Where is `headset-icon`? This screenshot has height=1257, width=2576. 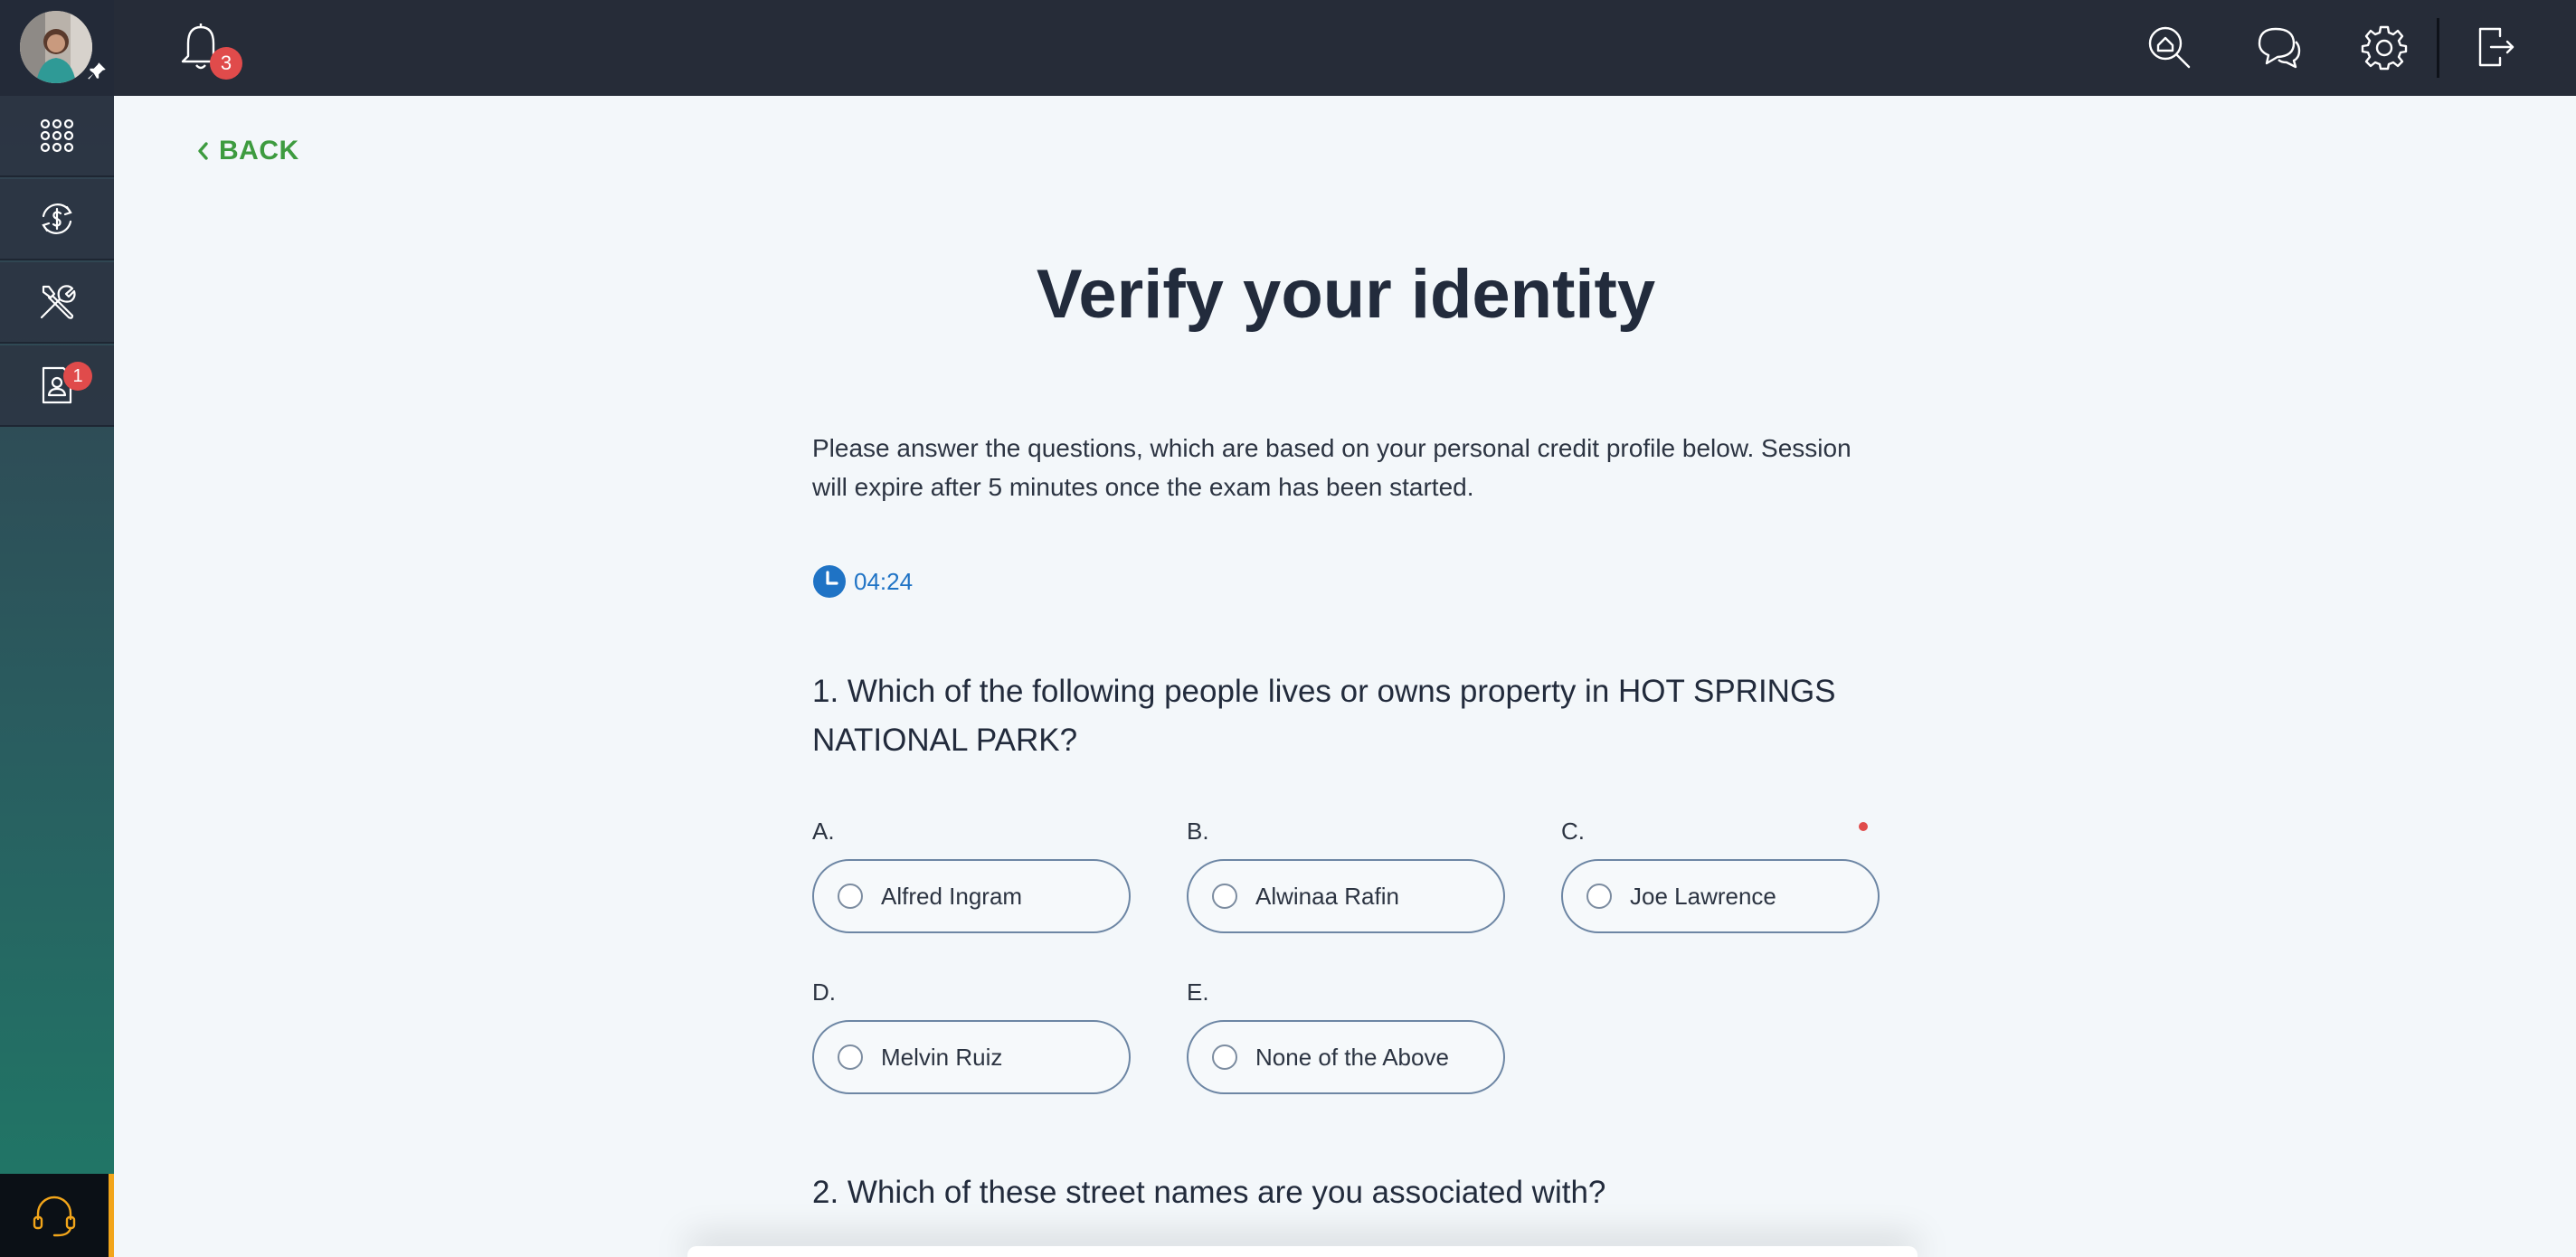 headset-icon is located at coordinates (55, 1216).